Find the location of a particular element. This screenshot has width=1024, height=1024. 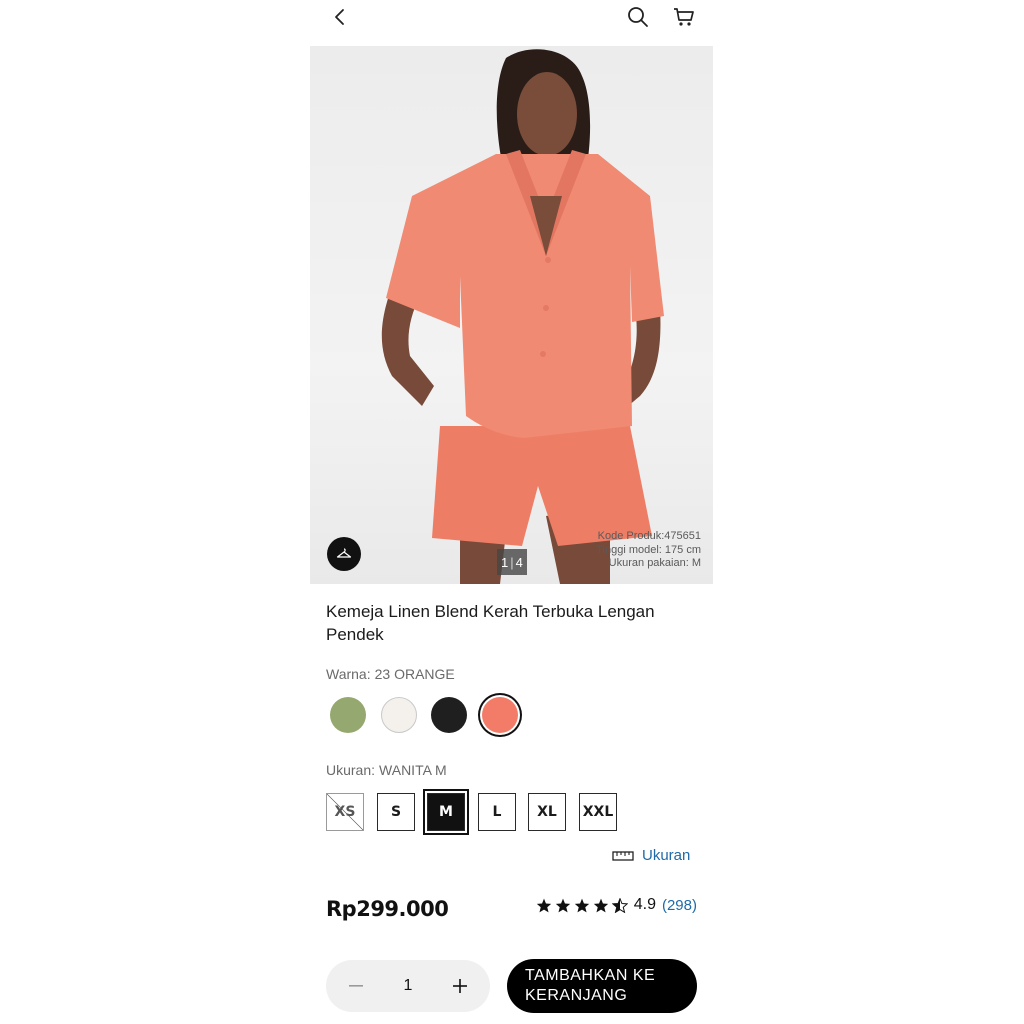

cart-icon is located at coordinates (684, 17).